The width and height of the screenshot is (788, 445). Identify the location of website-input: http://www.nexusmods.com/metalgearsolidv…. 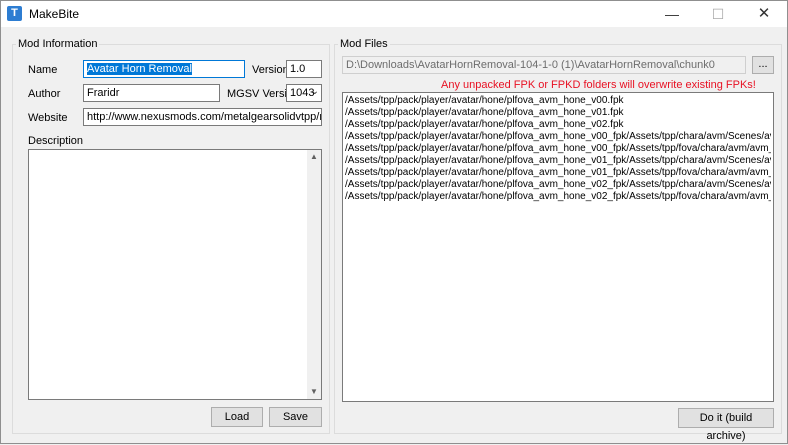
(202, 117).